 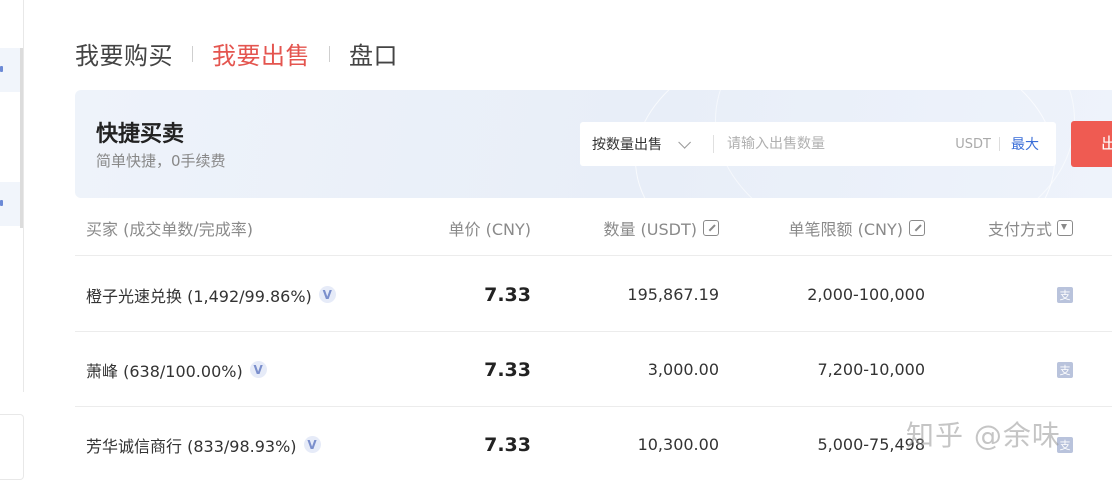 What do you see at coordinates (683, 369) in the screenshot?
I see `quantity-cell: 3,000.00` at bounding box center [683, 369].